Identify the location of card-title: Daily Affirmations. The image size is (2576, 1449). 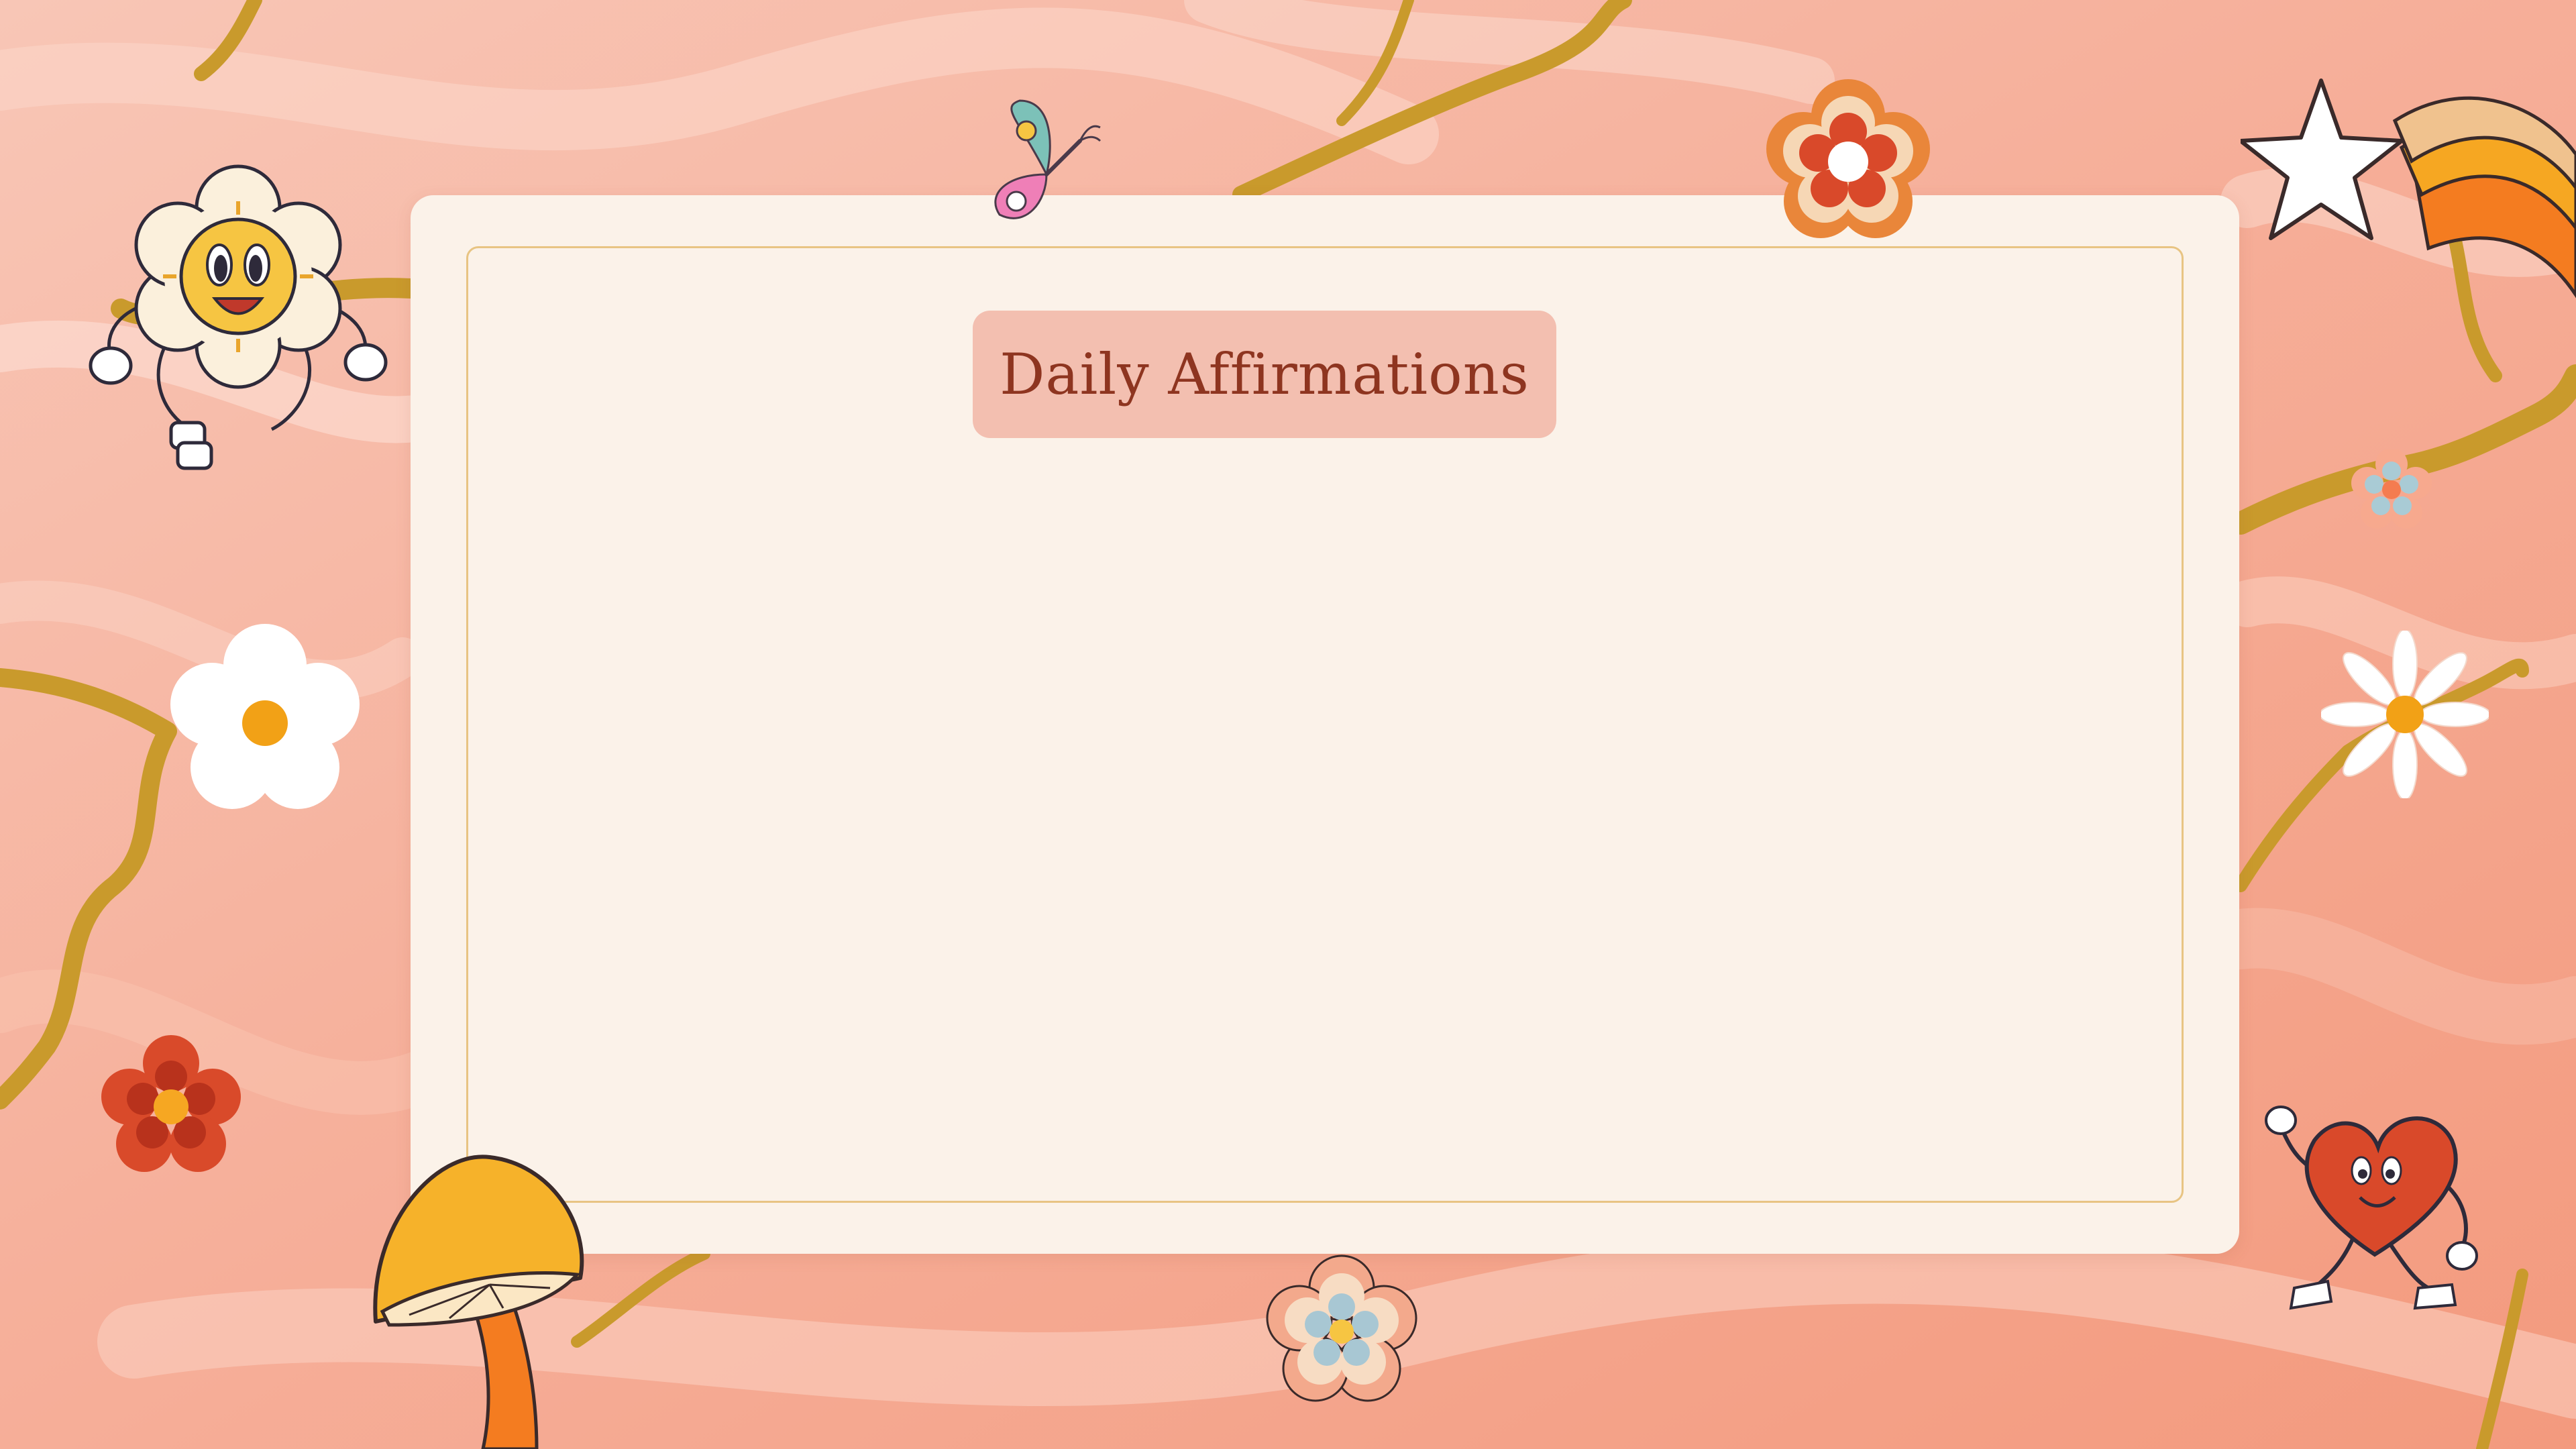
(1264, 374).